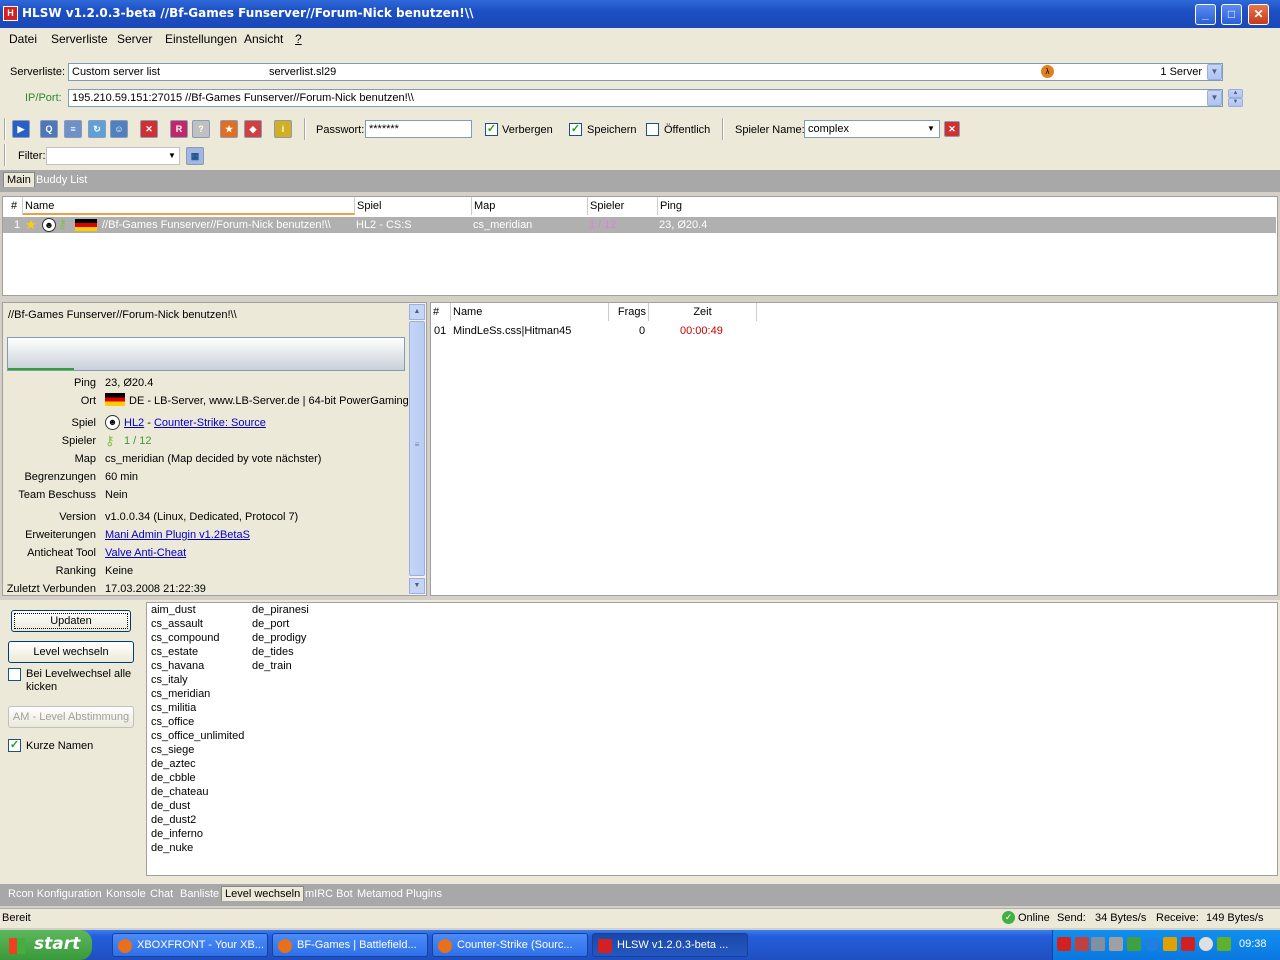  Describe the element at coordinates (418, 129) in the screenshot. I see `passwort-input: *******` at that location.